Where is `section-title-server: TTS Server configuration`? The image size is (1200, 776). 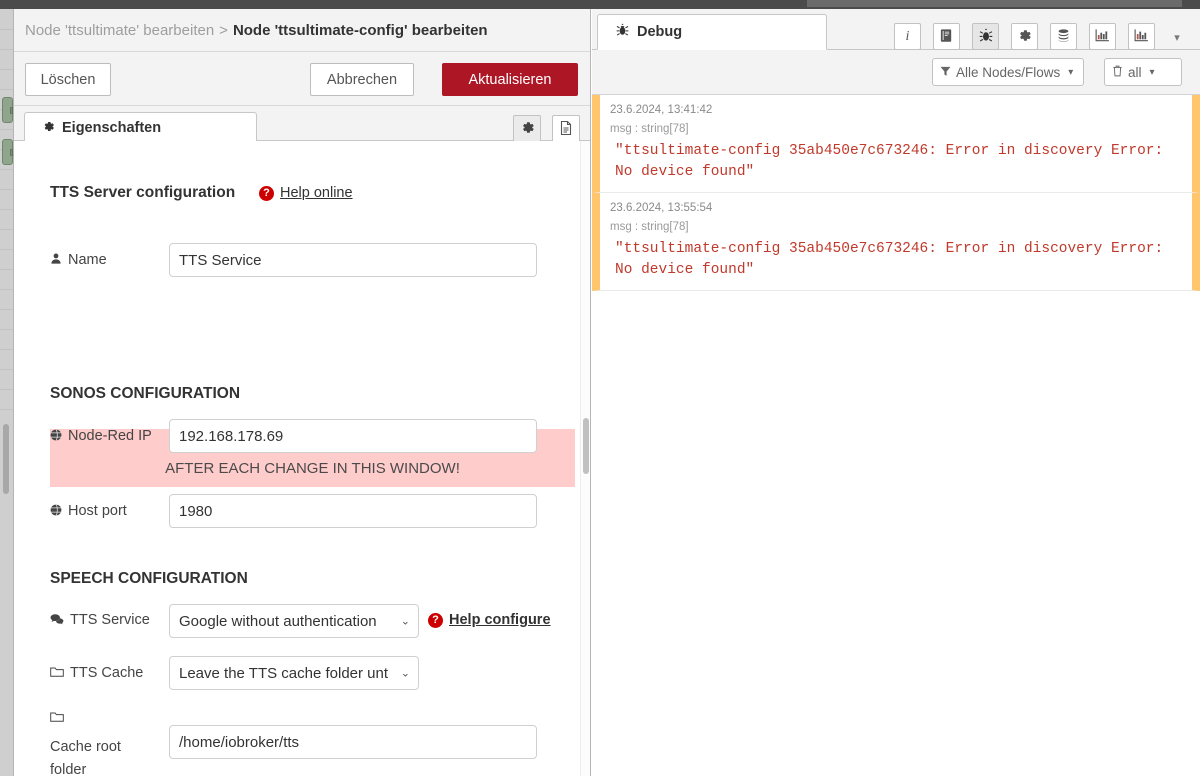 section-title-server: TTS Server configuration is located at coordinates (143, 192).